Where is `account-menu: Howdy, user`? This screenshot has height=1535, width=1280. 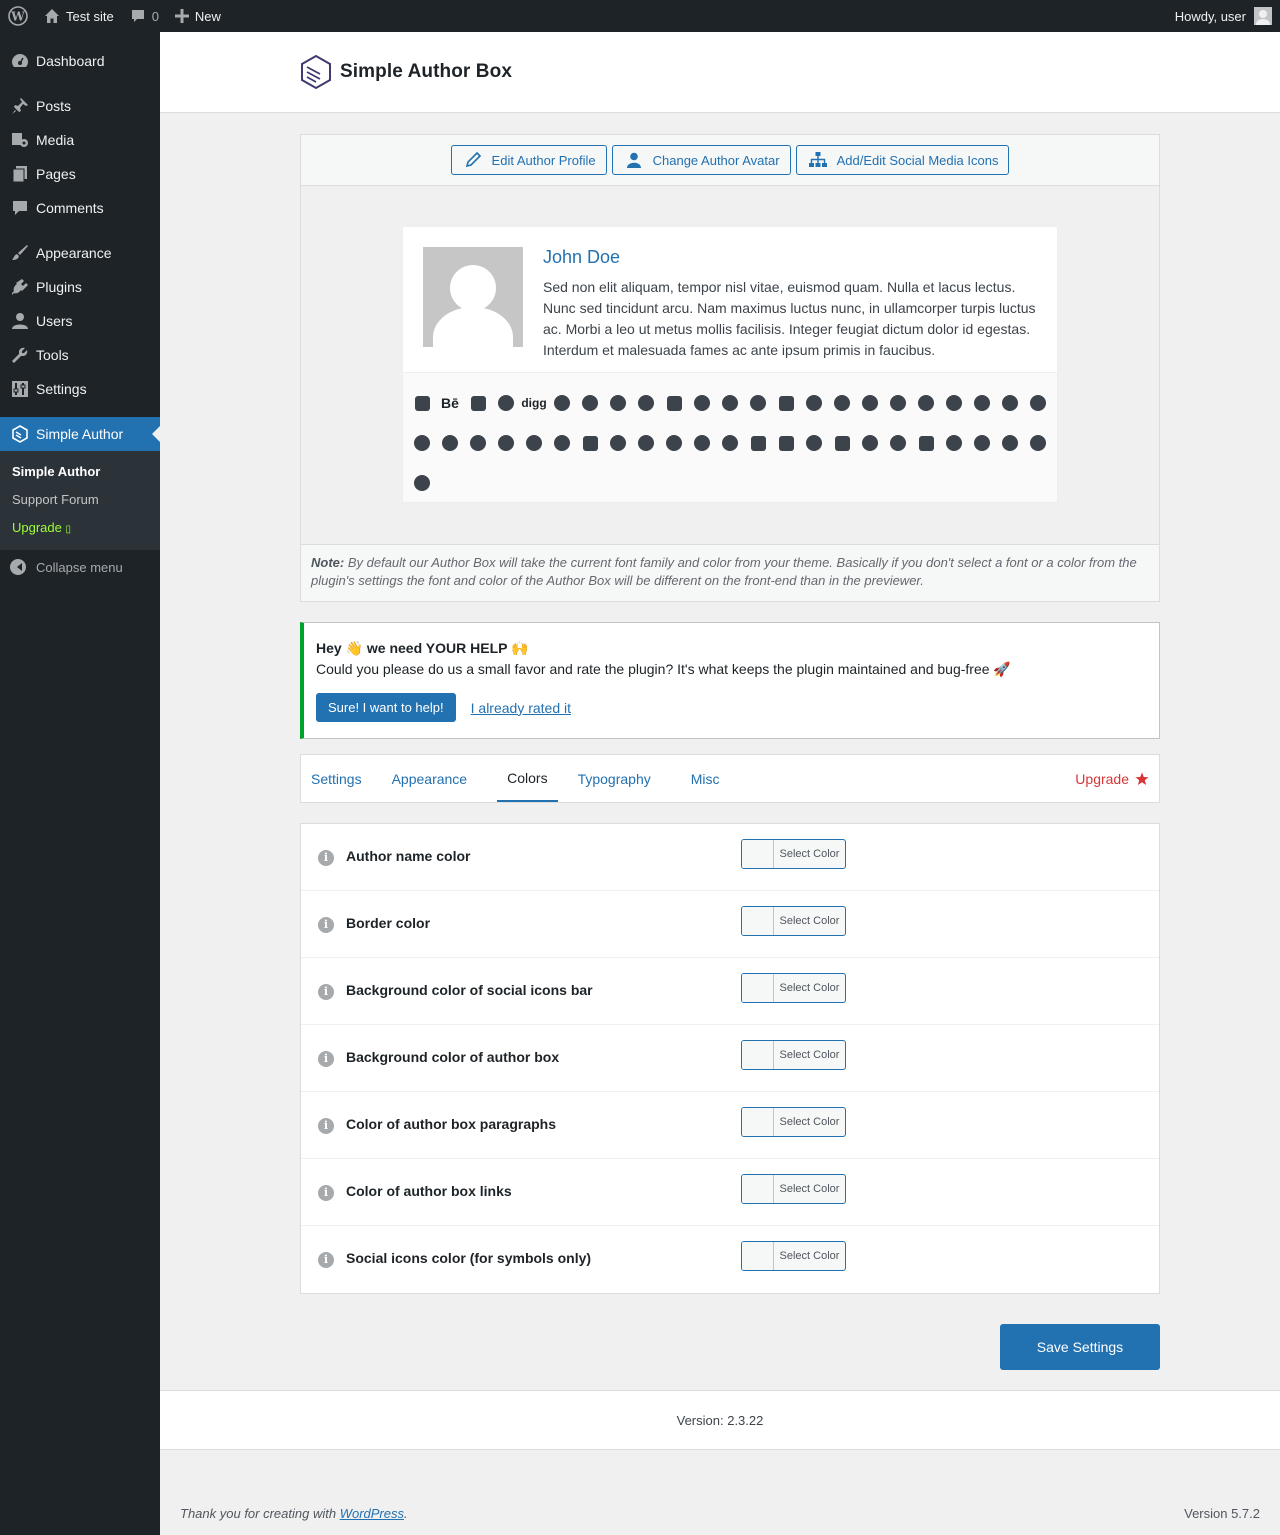 account-menu: Howdy, user is located at coordinates (1223, 16).